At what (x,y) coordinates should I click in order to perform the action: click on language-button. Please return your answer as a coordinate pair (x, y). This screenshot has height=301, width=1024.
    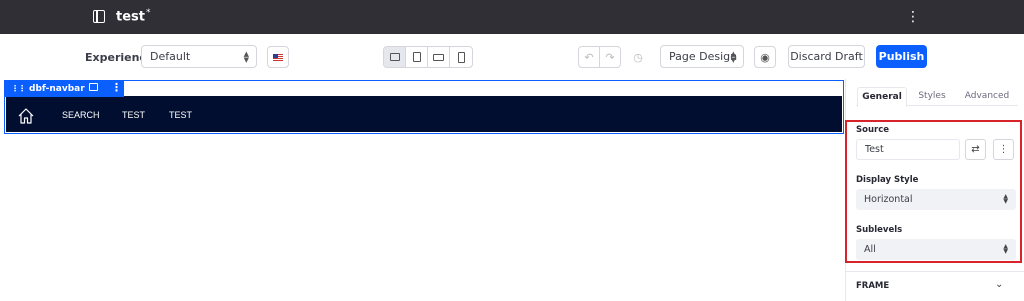
    Looking at the image, I should click on (278, 57).